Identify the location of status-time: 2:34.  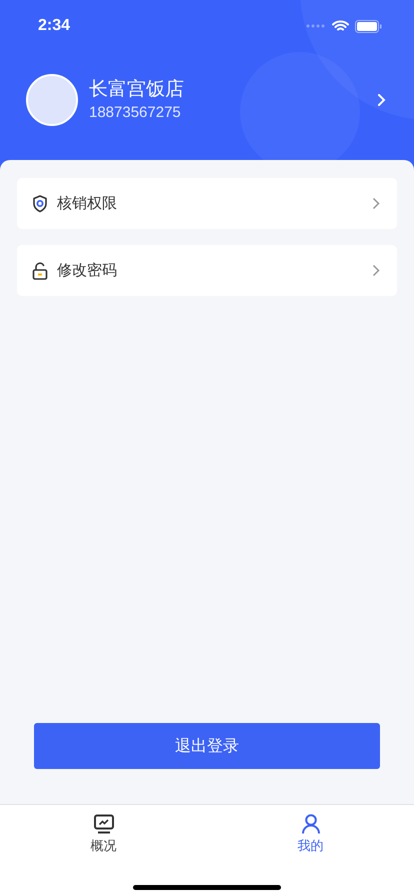
(54, 26).